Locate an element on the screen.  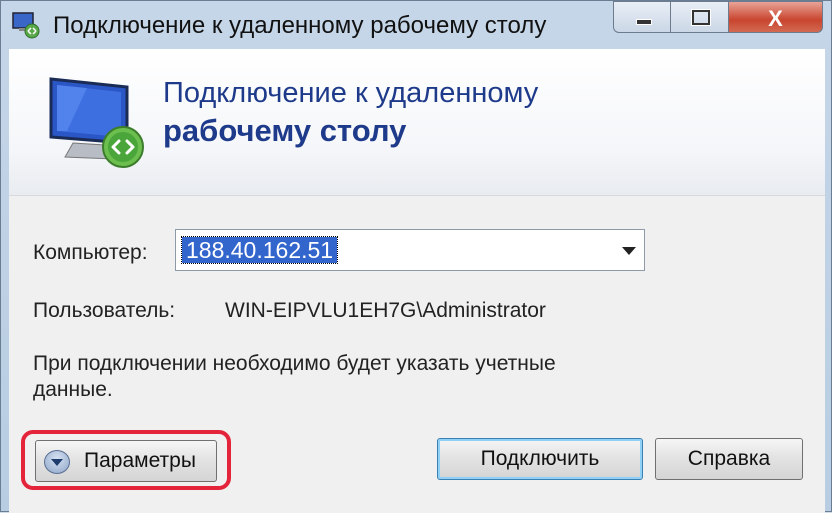
minimize-button is located at coordinates (642, 17).